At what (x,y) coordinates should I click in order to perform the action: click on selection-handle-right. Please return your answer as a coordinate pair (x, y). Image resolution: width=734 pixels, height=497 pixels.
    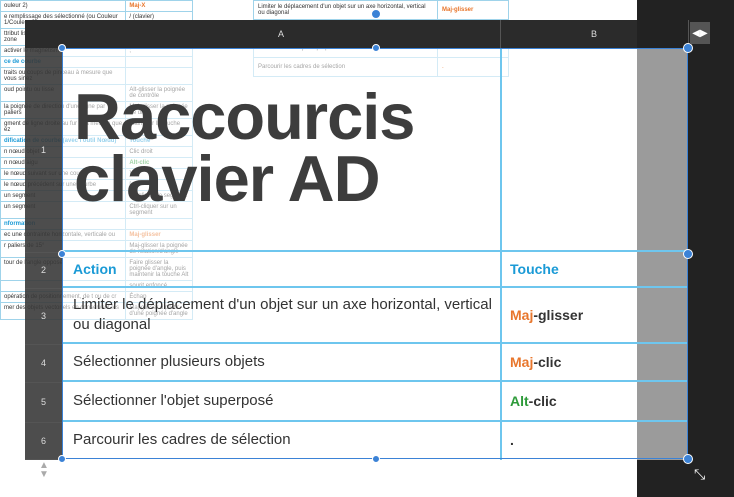
    Looking at the image, I should click on (688, 254).